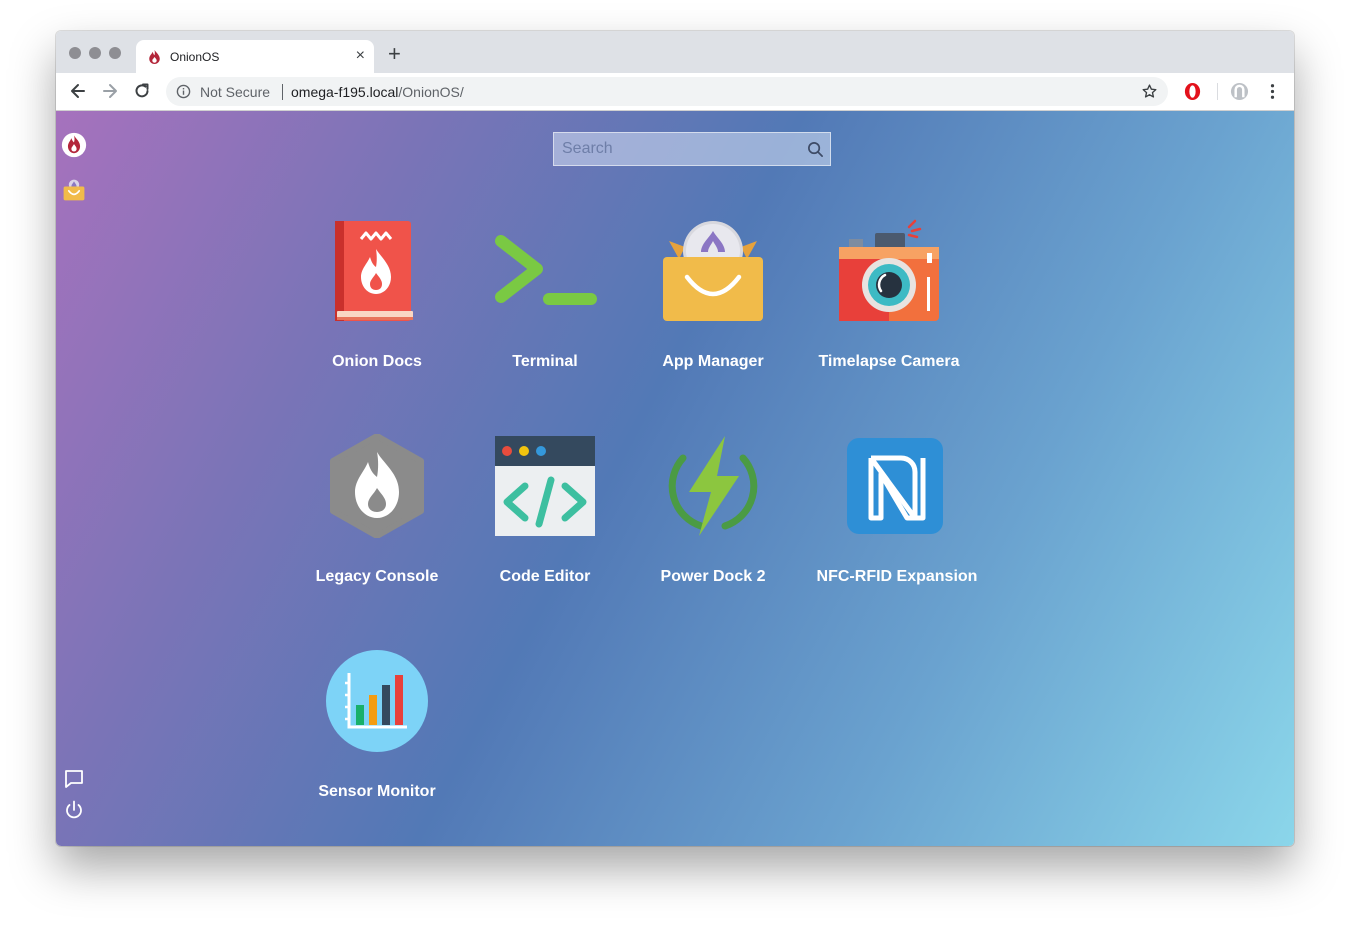 The width and height of the screenshot is (1350, 926). Describe the element at coordinates (374, 271) in the screenshot. I see `onion-docs-icon` at that location.